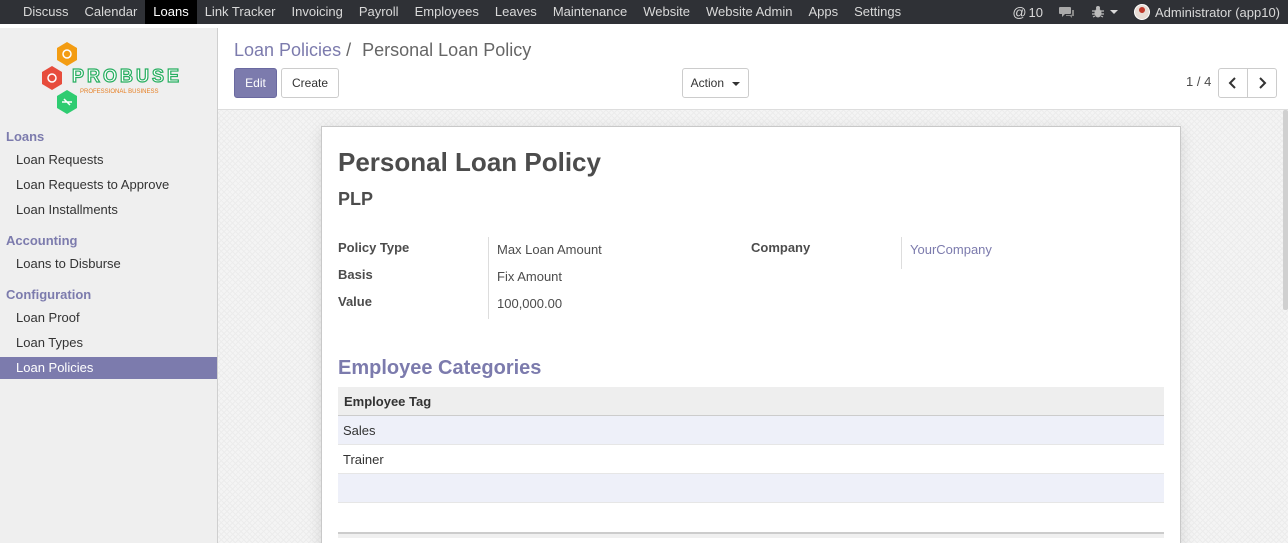 The width and height of the screenshot is (1288, 543). I want to click on menu-discuss: Discuss, so click(46, 12).